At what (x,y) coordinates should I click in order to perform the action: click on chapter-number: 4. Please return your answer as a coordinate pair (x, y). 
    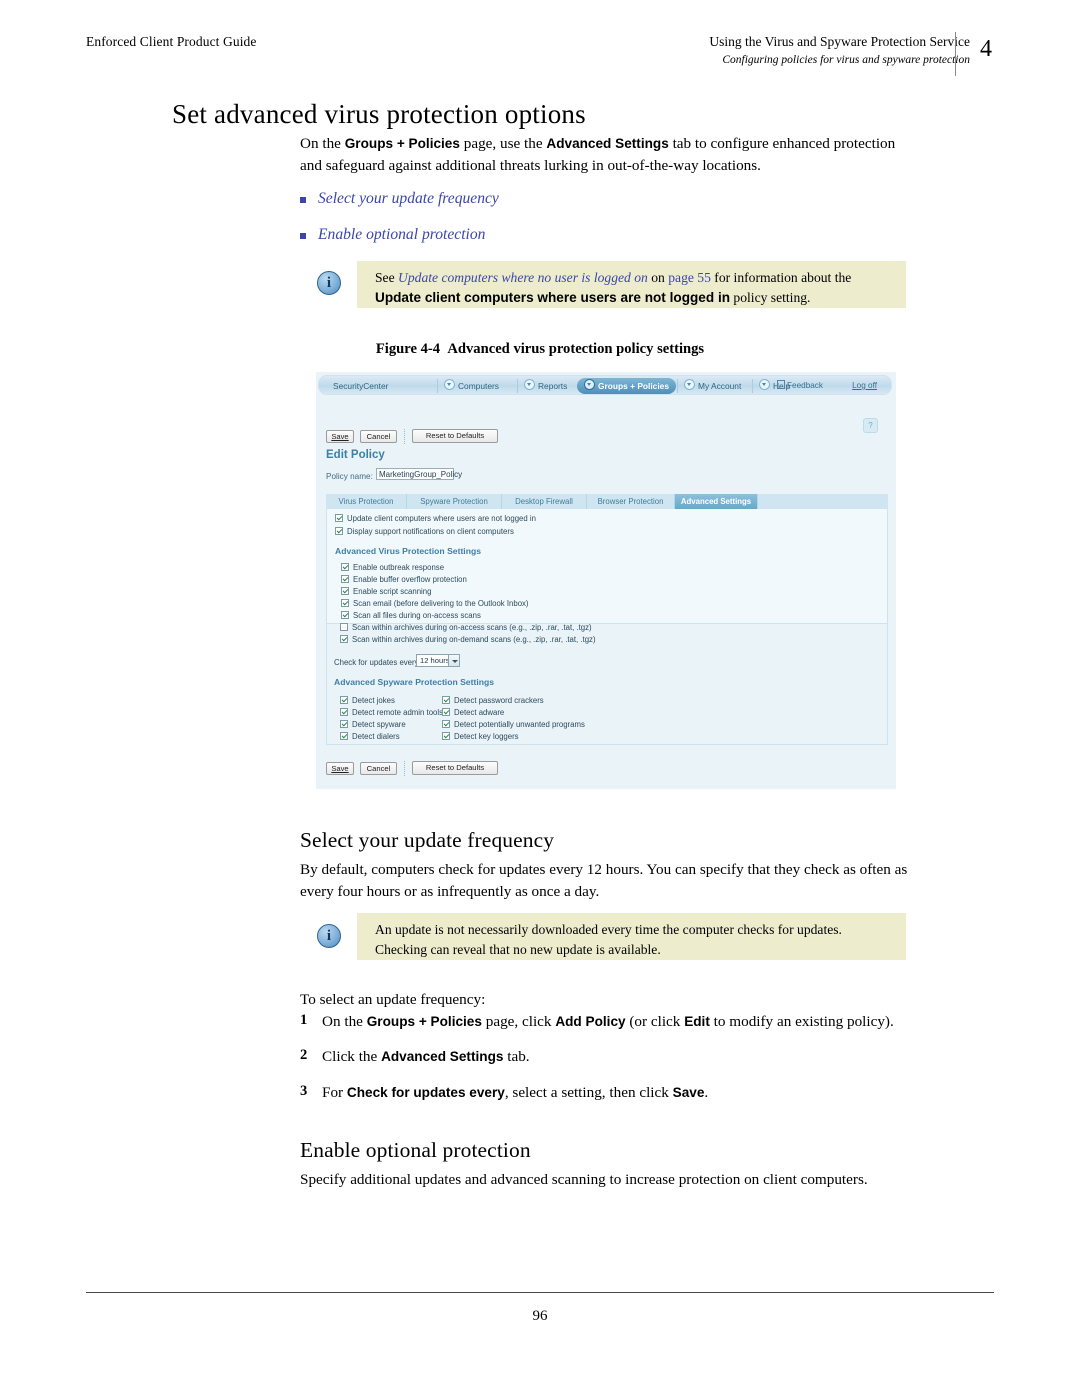
    Looking at the image, I should click on (986, 49).